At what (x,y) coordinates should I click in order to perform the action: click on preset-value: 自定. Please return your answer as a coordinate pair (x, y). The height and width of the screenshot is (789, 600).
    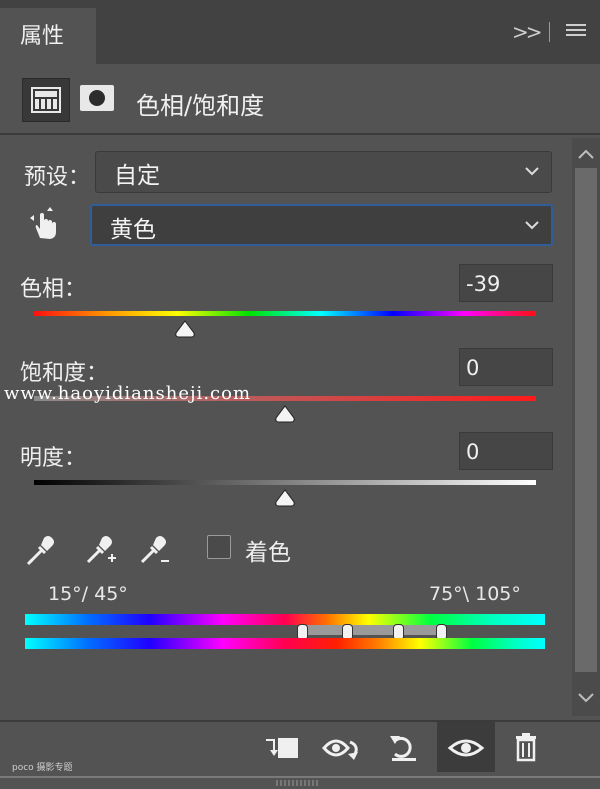
    Looking at the image, I should click on (137, 176).